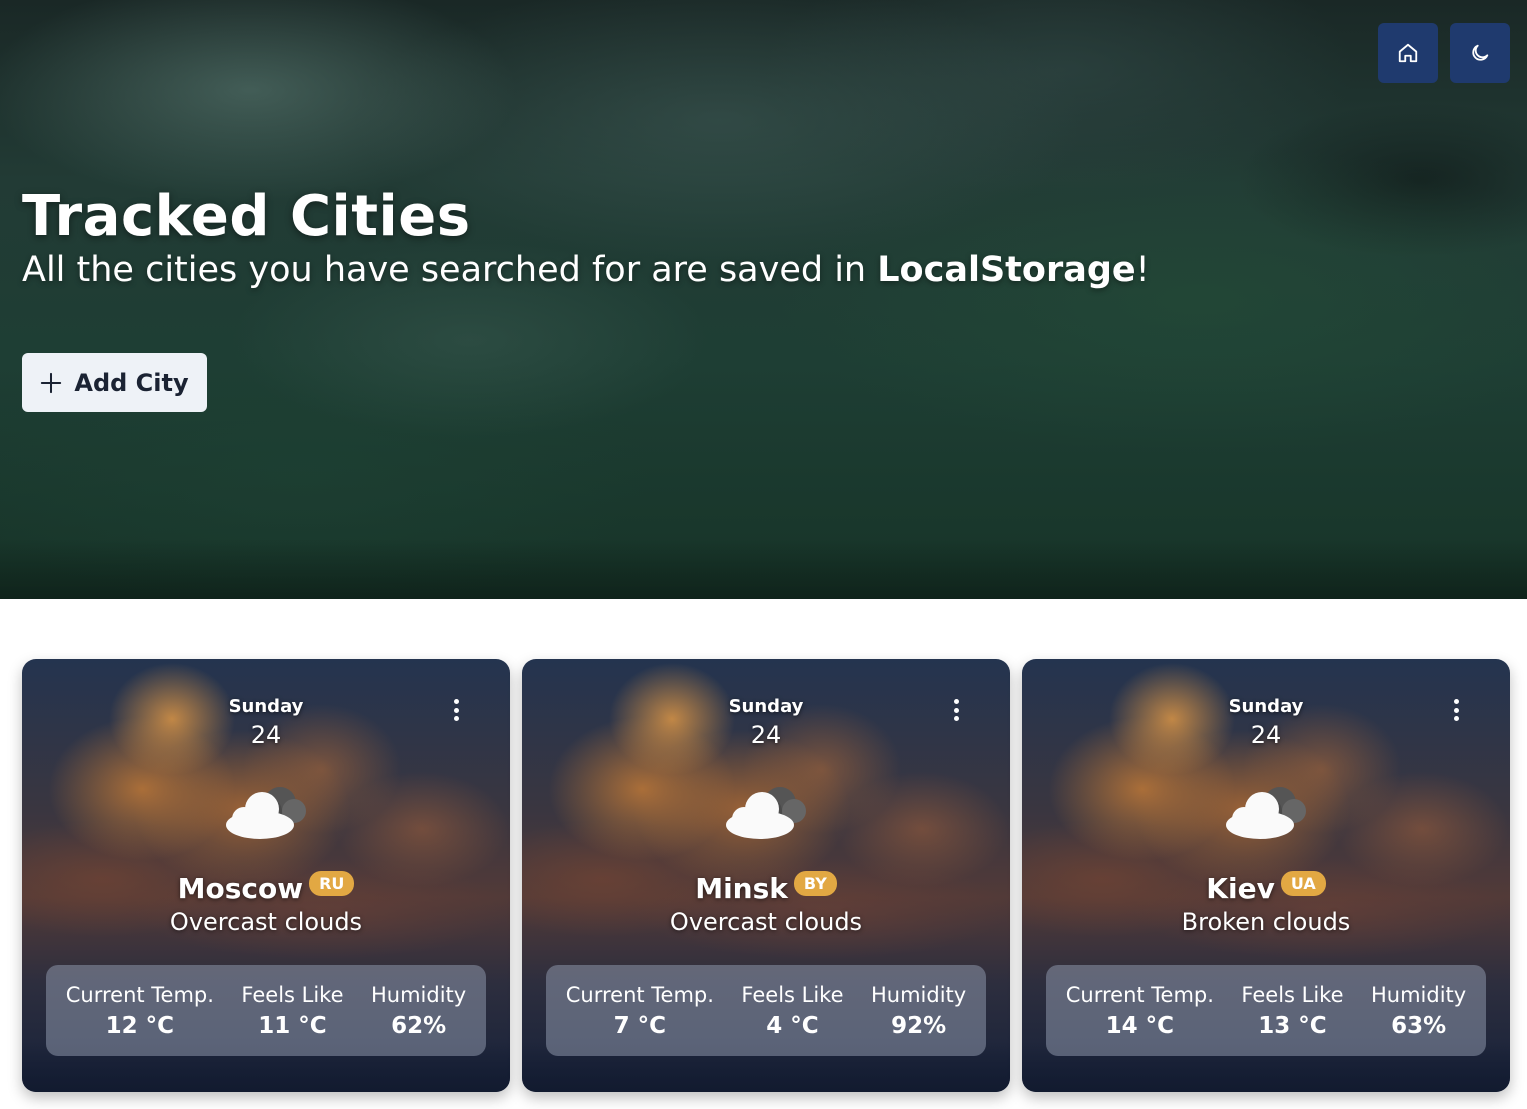 The width and height of the screenshot is (1527, 1109). I want to click on card-city-row: Minsk BY, so click(766, 889).